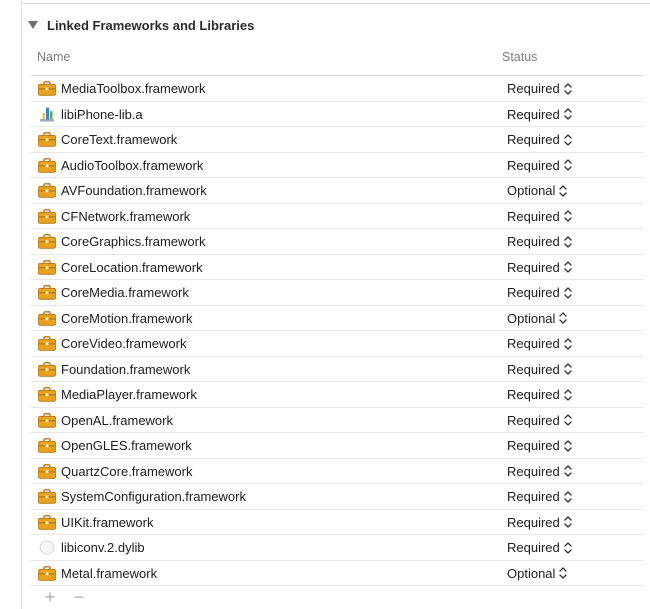 This screenshot has height=609, width=650. What do you see at coordinates (337, 89) in the screenshot?
I see `table-row: MediaToolbox.framework Required` at bounding box center [337, 89].